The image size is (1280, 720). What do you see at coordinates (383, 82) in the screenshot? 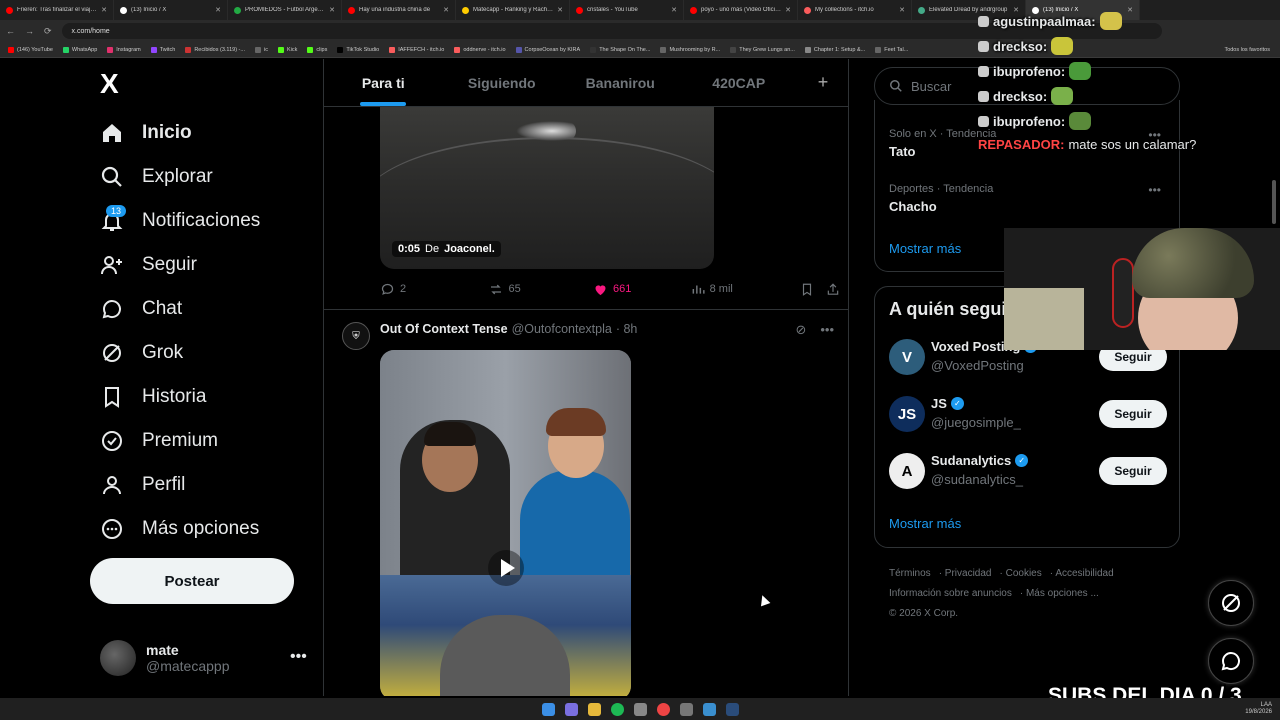
I see `feed-tab: Para ti` at bounding box center [383, 82].